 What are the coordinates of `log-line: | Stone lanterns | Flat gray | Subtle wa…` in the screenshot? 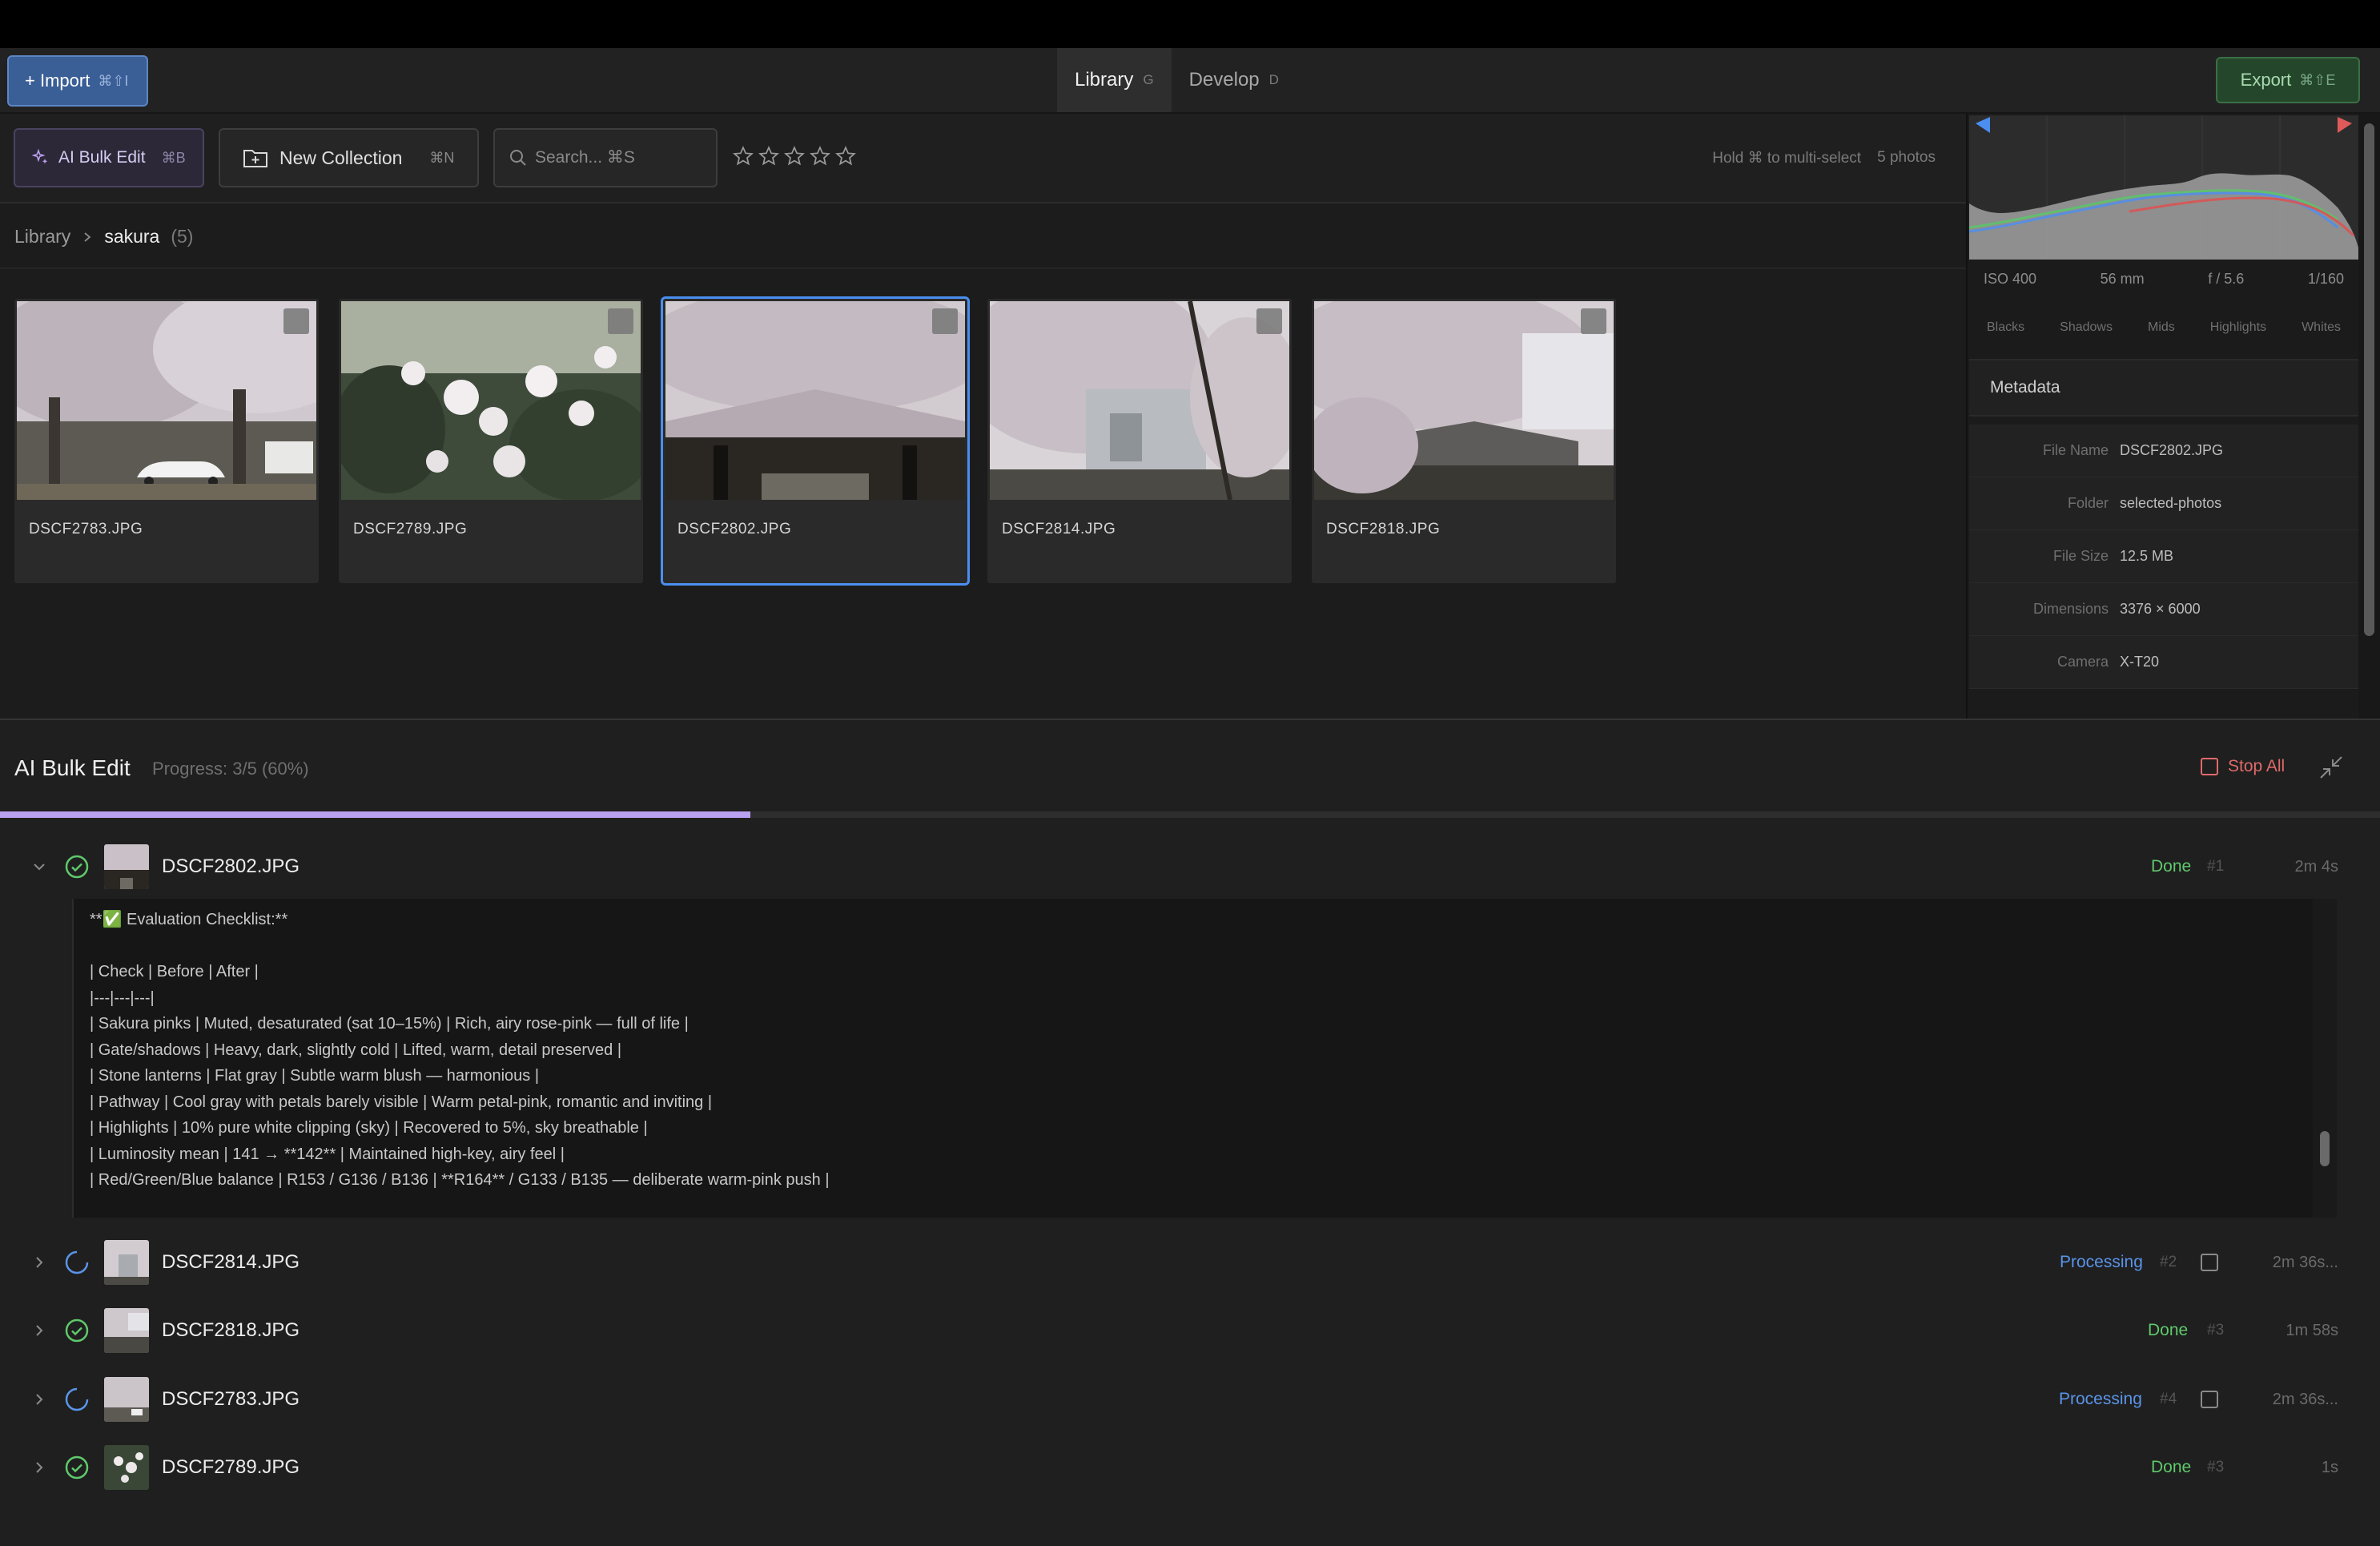 It's located at (315, 1076).